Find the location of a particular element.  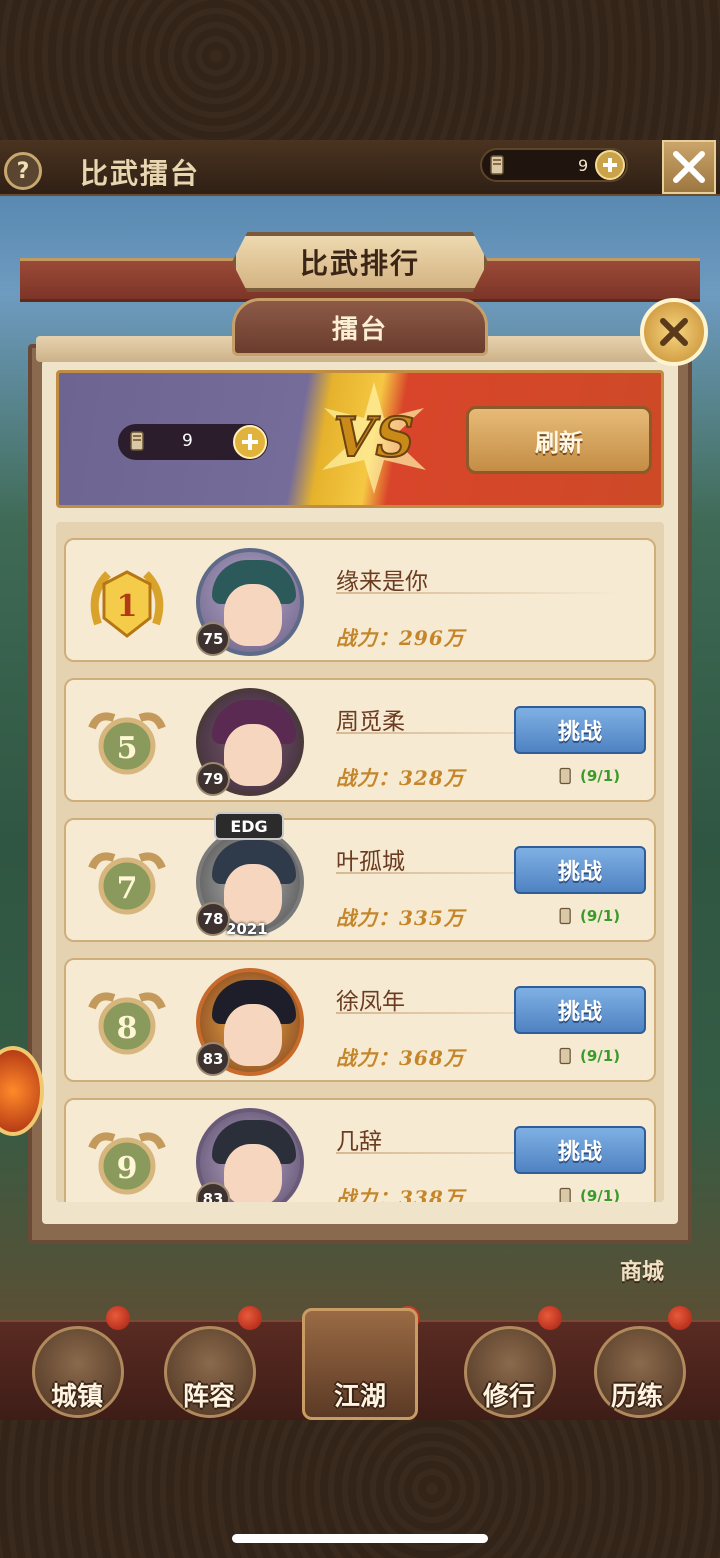

vs-text: VS is located at coordinates (374, 437).